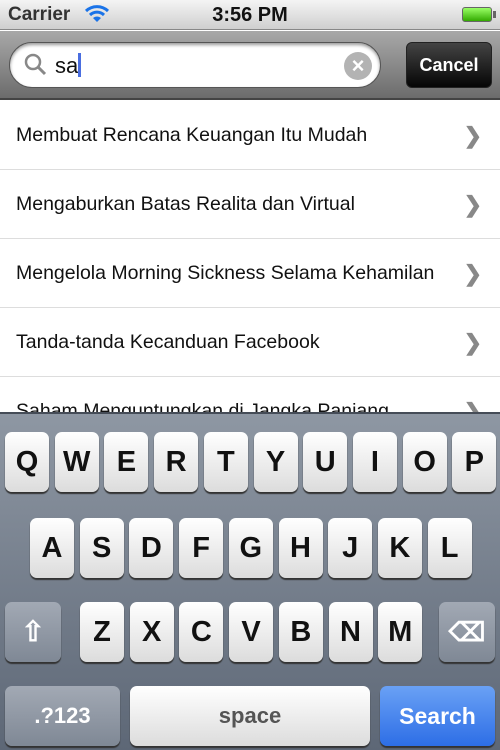 Image resolution: width=500 pixels, height=750 pixels. Describe the element at coordinates (192, 135) in the screenshot. I see `item-title: Membuat Rencana Keuangan Itu Mudah` at that location.